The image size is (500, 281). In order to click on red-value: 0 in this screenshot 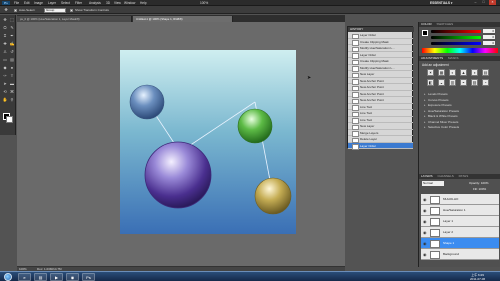, I will do `click(489, 31)`.